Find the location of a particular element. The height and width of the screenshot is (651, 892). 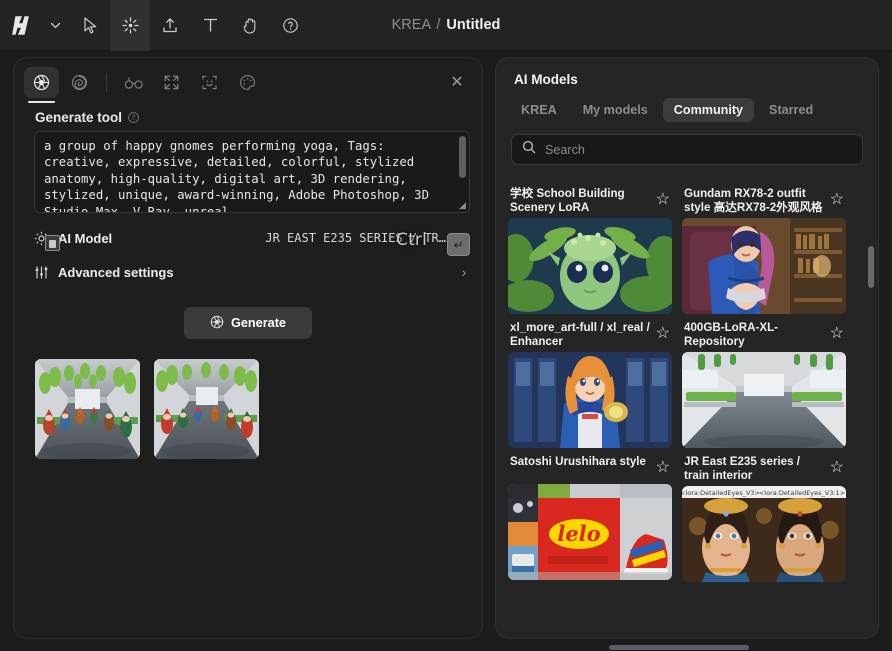

chevron-down-icon is located at coordinates (55, 25).